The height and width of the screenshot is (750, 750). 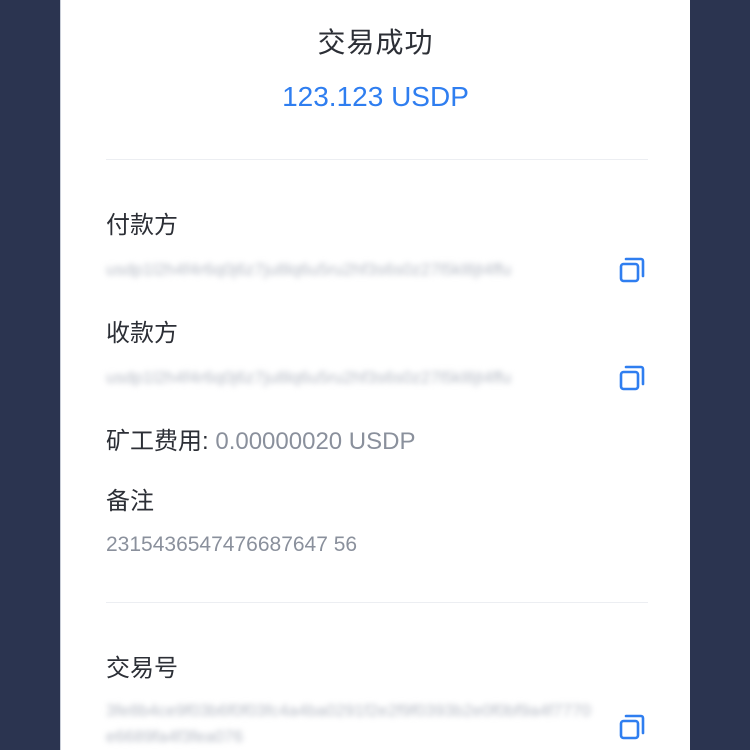 I want to click on payer-label: 付款方, so click(x=142, y=225).